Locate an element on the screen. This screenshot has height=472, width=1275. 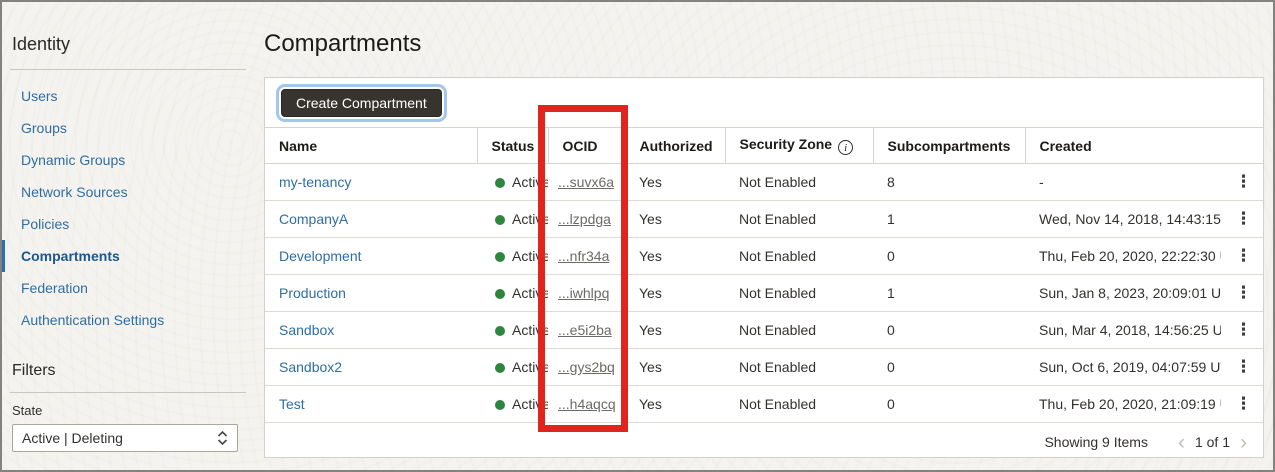
sidebar-nav-item: Policies is located at coordinates (128, 224).